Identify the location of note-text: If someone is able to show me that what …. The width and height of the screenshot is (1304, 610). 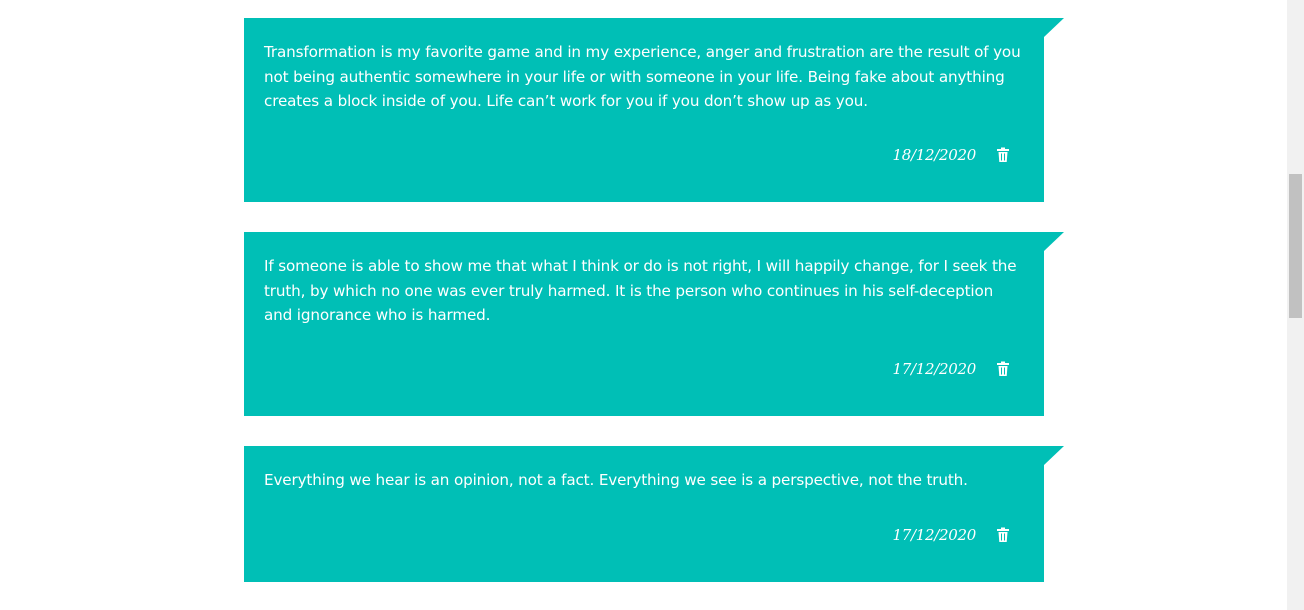
(640, 290).